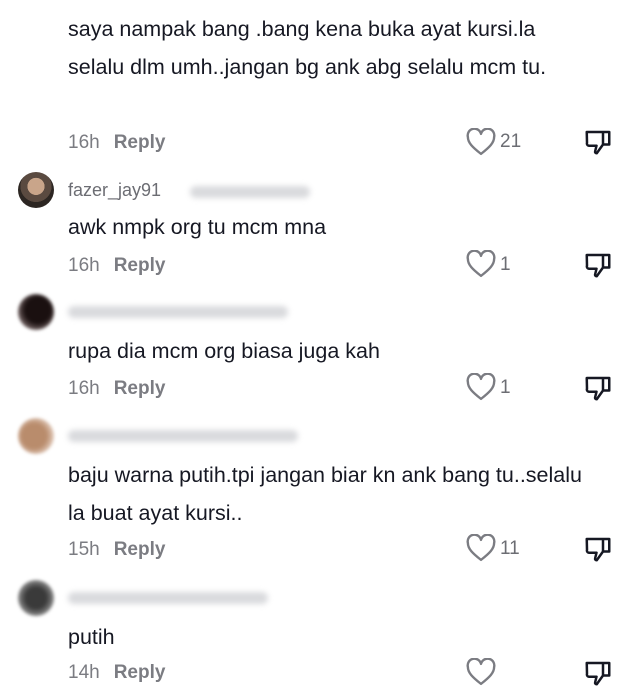  Describe the element at coordinates (91, 637) in the screenshot. I see `comment-text: putih` at that location.